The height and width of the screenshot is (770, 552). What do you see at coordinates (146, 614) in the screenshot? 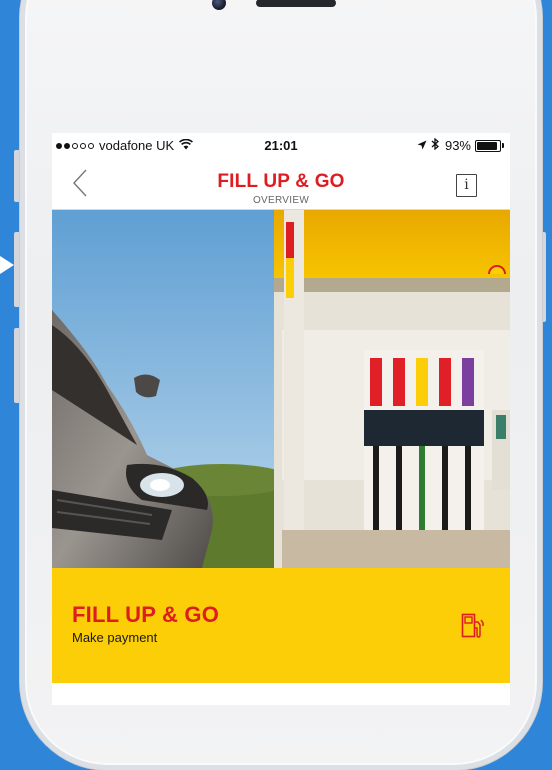
I see `card-title: FILL UP & GO` at bounding box center [146, 614].